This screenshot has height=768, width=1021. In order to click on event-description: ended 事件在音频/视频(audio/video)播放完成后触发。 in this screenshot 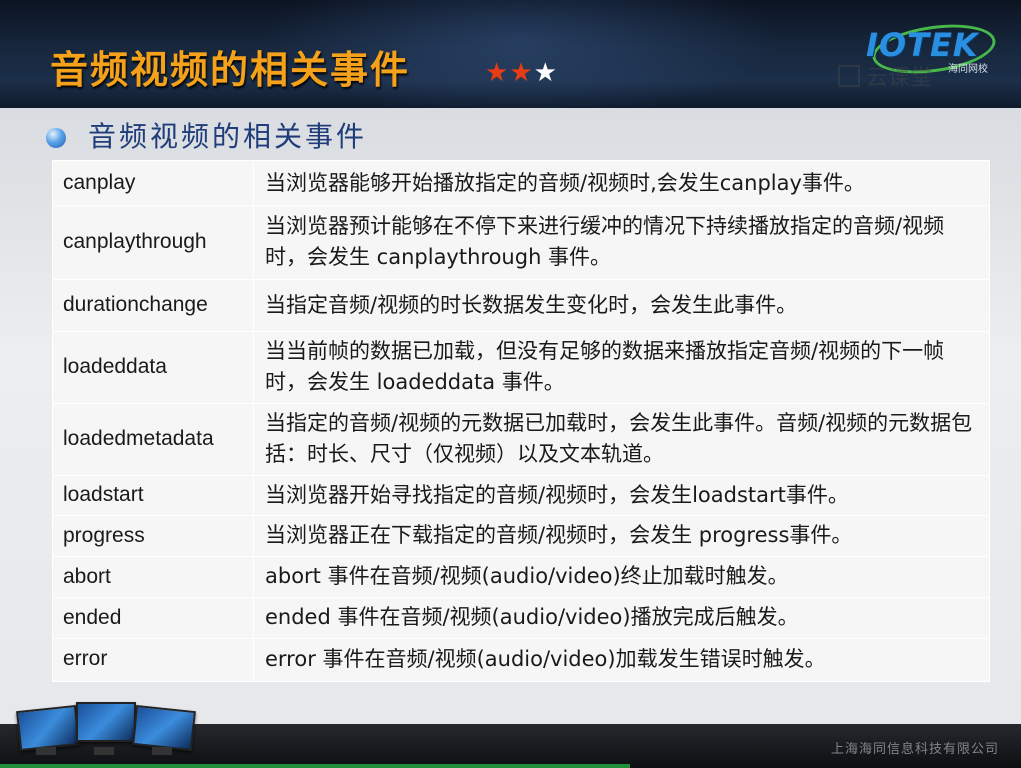, I will do `click(532, 617)`.